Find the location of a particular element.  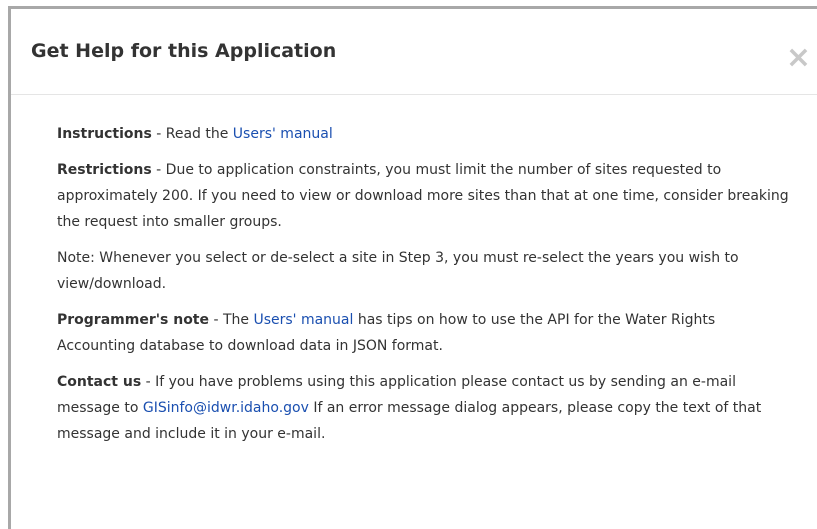

close-icon: × is located at coordinates (798, 58).